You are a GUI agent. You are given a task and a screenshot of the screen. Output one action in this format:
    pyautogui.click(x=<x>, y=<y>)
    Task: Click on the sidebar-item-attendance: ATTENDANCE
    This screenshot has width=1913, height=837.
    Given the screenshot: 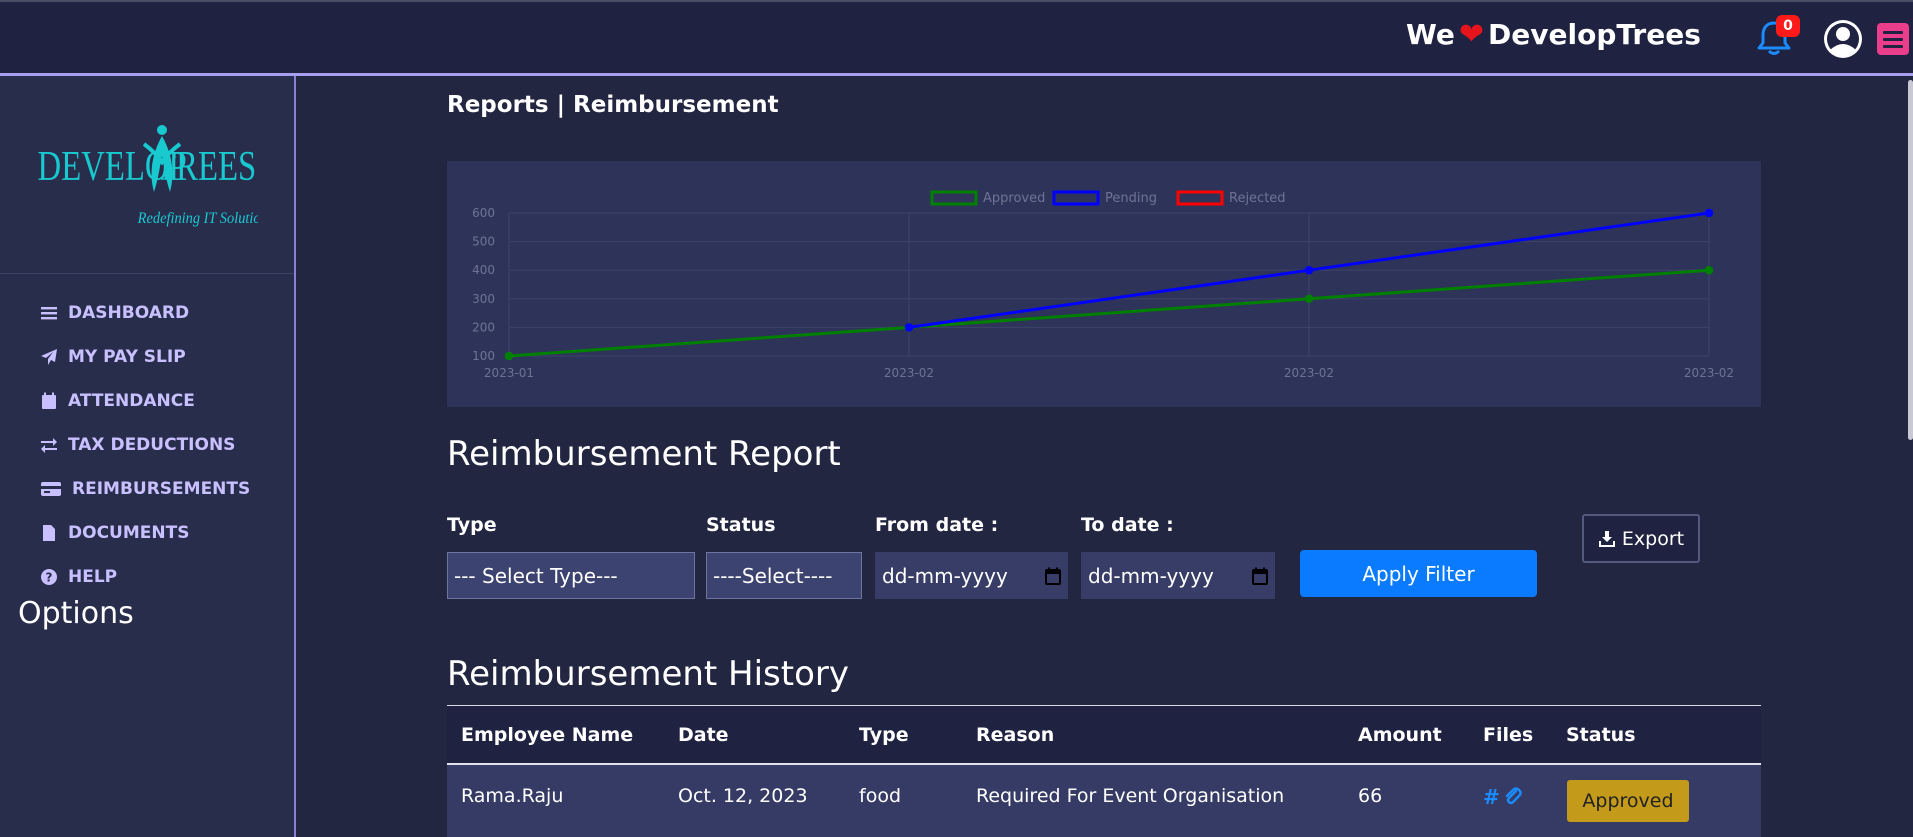 What is the action you would take?
    pyautogui.click(x=145, y=401)
    